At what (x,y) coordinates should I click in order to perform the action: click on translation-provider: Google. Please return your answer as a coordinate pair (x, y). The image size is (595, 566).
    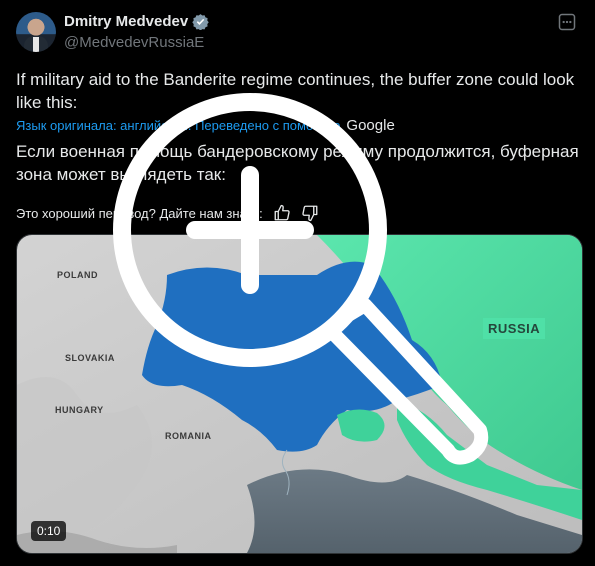
    Looking at the image, I should click on (370, 125).